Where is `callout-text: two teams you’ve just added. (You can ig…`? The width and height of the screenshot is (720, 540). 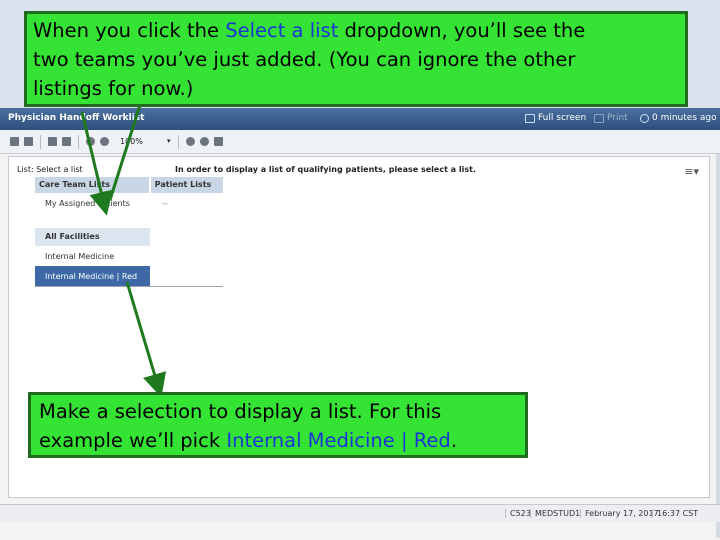
callout-text: two teams you’ve just added. (You can ig… is located at coordinates (304, 59).